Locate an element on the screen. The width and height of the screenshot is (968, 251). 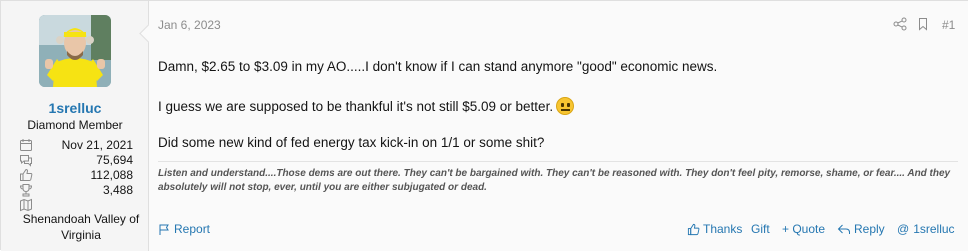
thanks-button: Thanks is located at coordinates (714, 229).